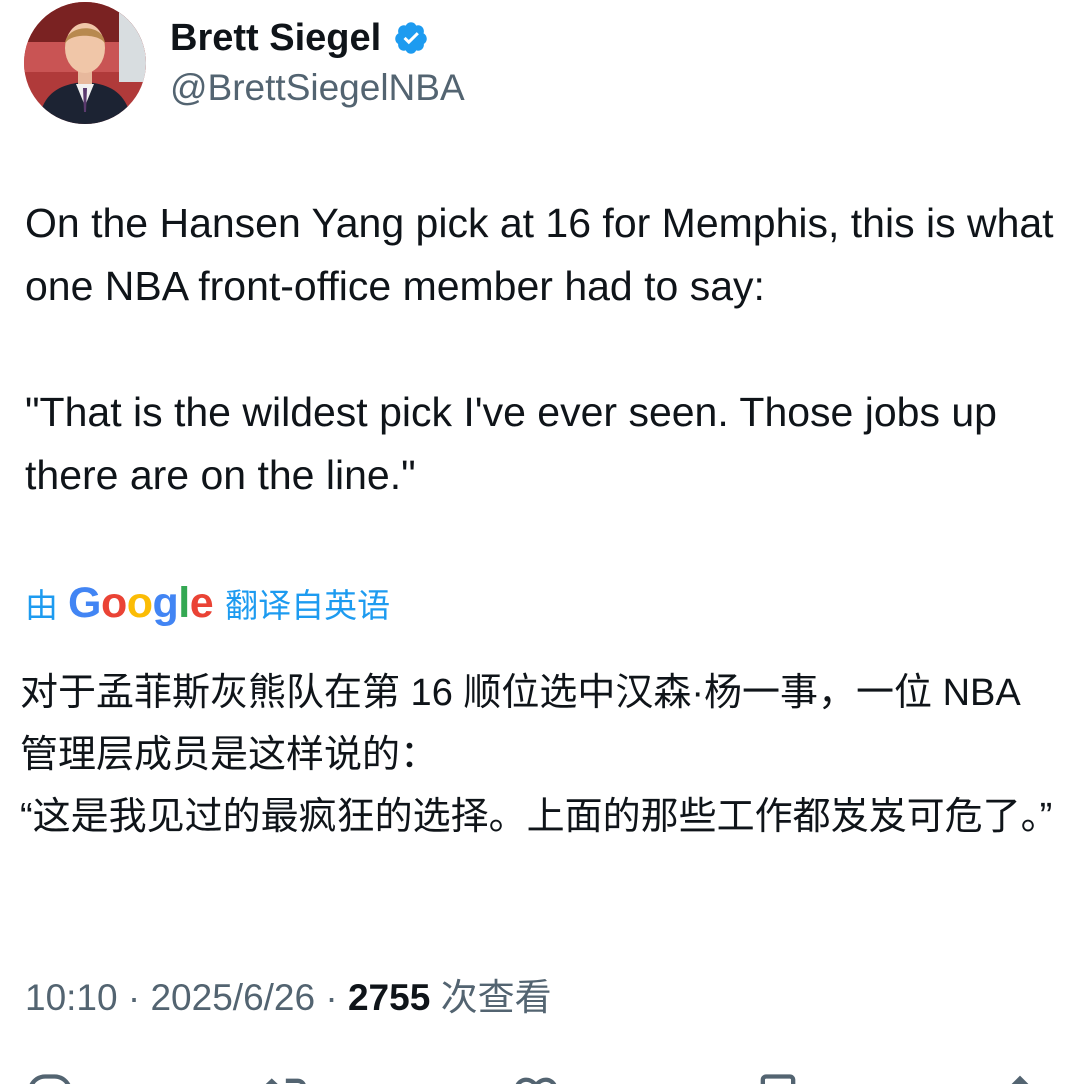 The height and width of the screenshot is (1084, 1079). What do you see at coordinates (496, 997) in the screenshot?
I see `view-count-label: 次查看` at bounding box center [496, 997].